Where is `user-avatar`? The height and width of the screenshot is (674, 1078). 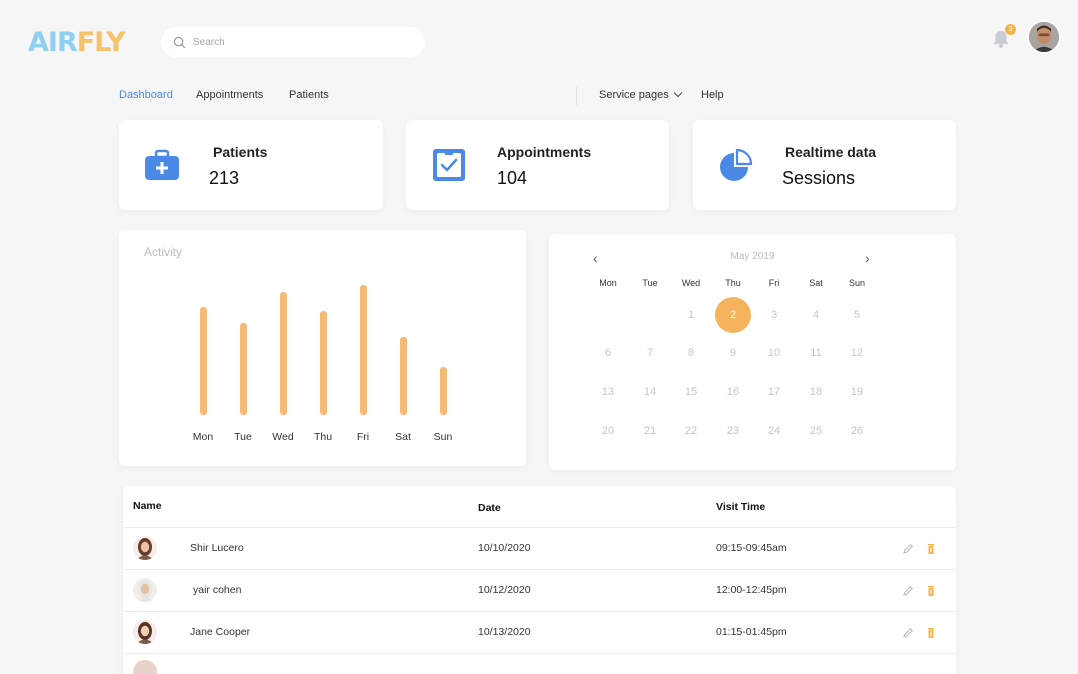
user-avatar is located at coordinates (1044, 37).